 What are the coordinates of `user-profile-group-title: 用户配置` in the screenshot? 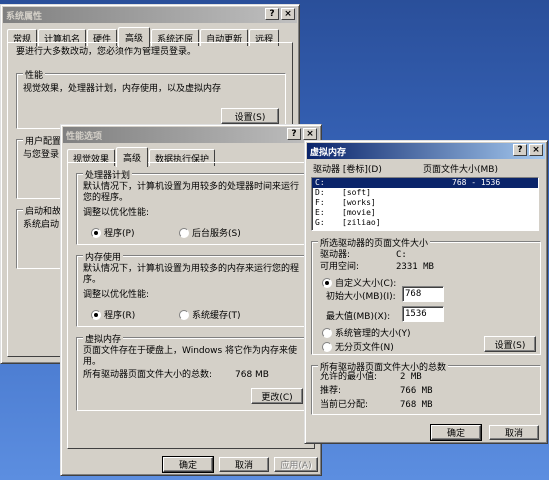 It's located at (43, 140).